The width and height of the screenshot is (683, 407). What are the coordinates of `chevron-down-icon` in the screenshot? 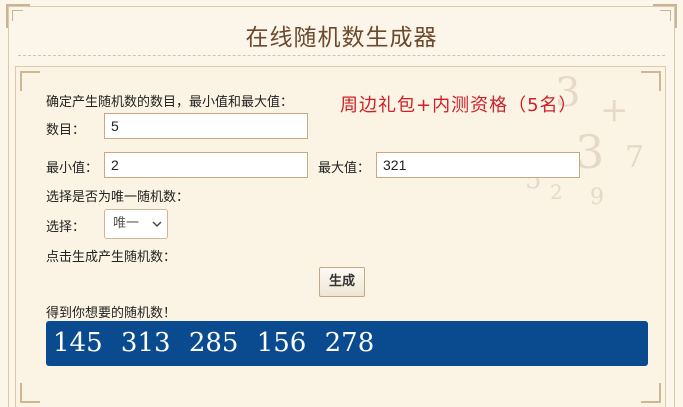 It's located at (157, 224).